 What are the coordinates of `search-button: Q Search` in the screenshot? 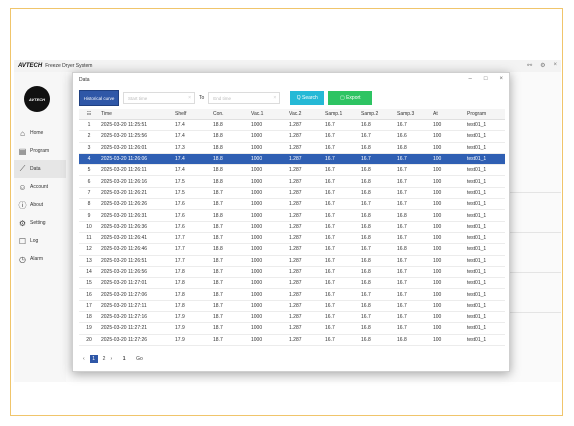 It's located at (307, 98).